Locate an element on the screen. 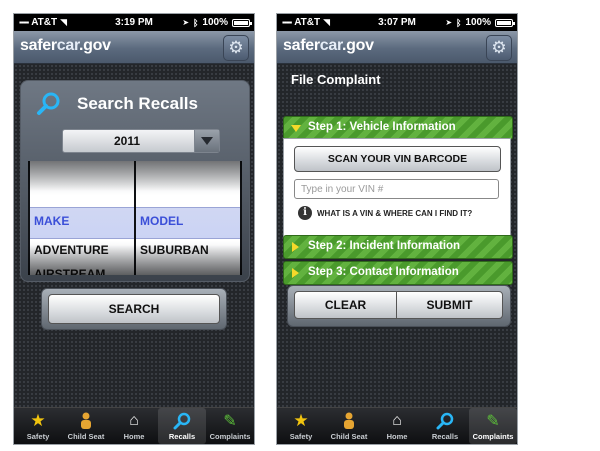 Image resolution: width=600 pixels, height=451 pixels. clear-button: CLEAR is located at coordinates (345, 305).